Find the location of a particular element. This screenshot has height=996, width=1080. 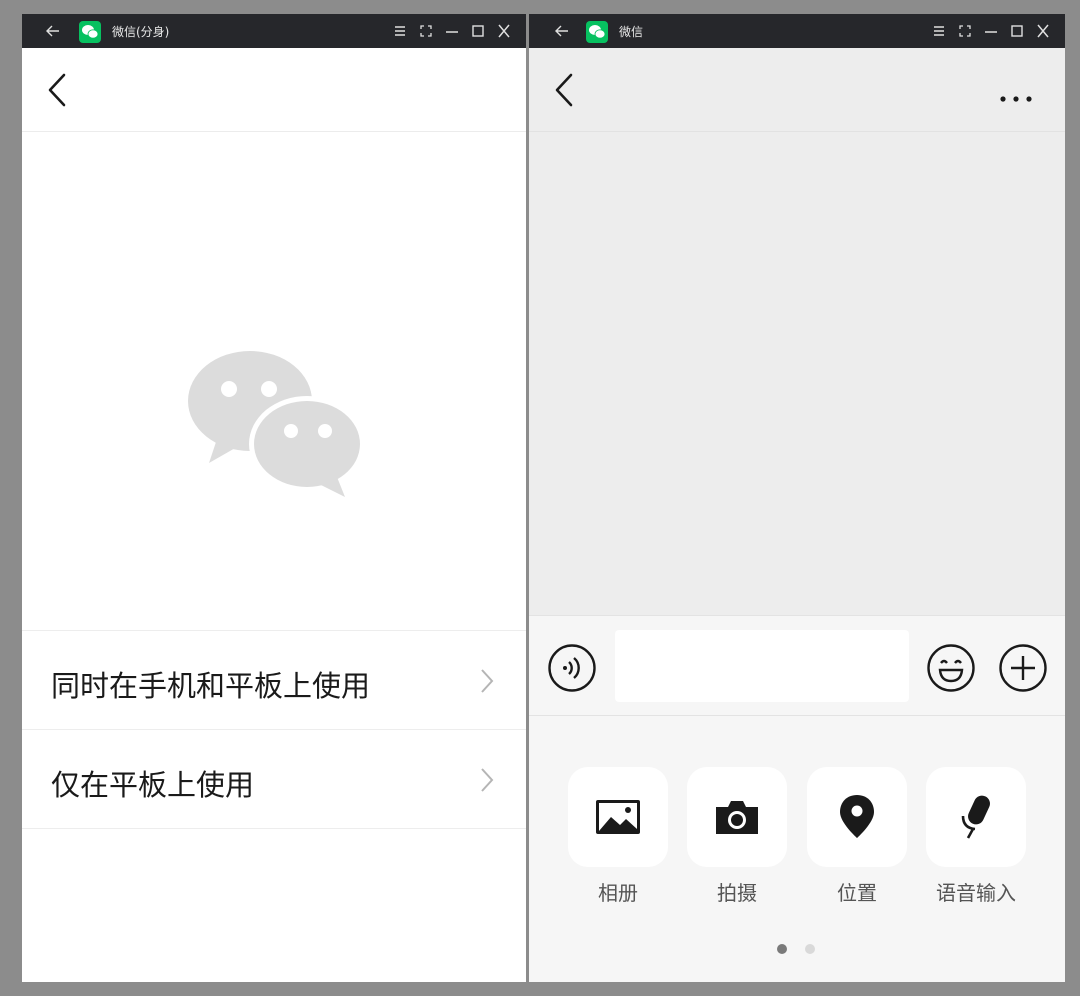

chat-input-bar is located at coordinates (797, 665).